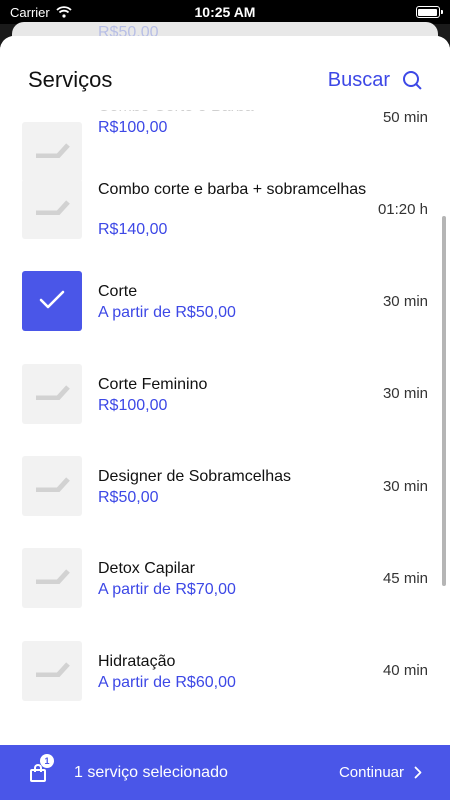  What do you see at coordinates (225, 404) in the screenshot?
I see `service-row: Corte Feminino R$100,00 30 min` at bounding box center [225, 404].